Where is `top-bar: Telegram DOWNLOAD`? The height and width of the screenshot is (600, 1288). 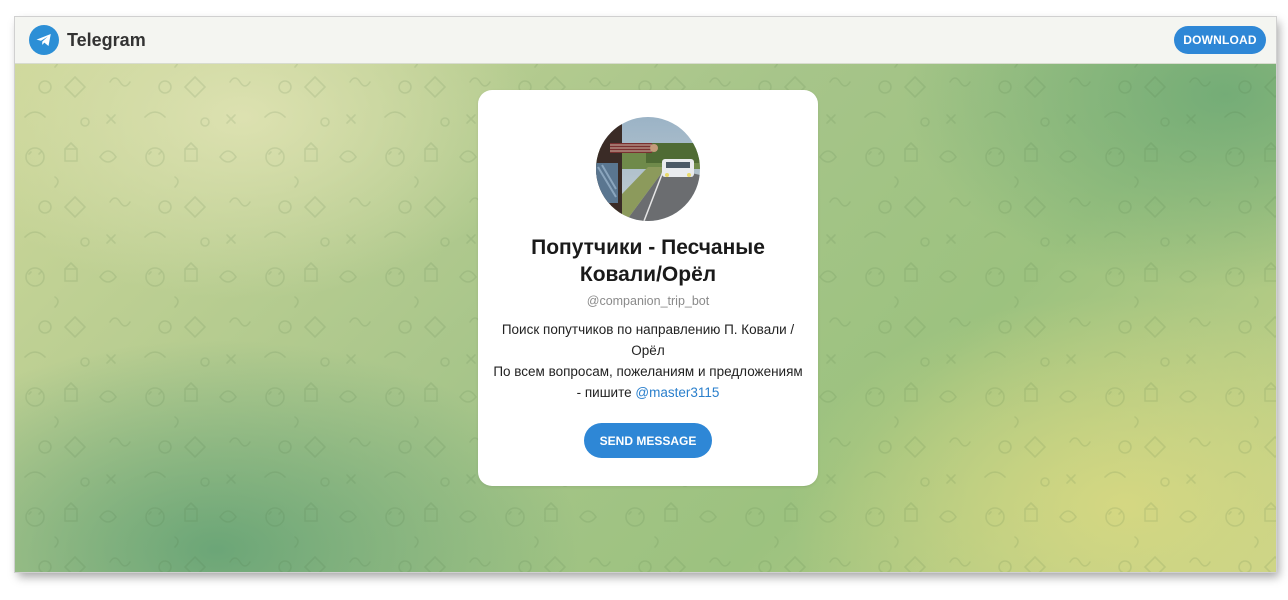 top-bar: Telegram DOWNLOAD is located at coordinates (645, 40).